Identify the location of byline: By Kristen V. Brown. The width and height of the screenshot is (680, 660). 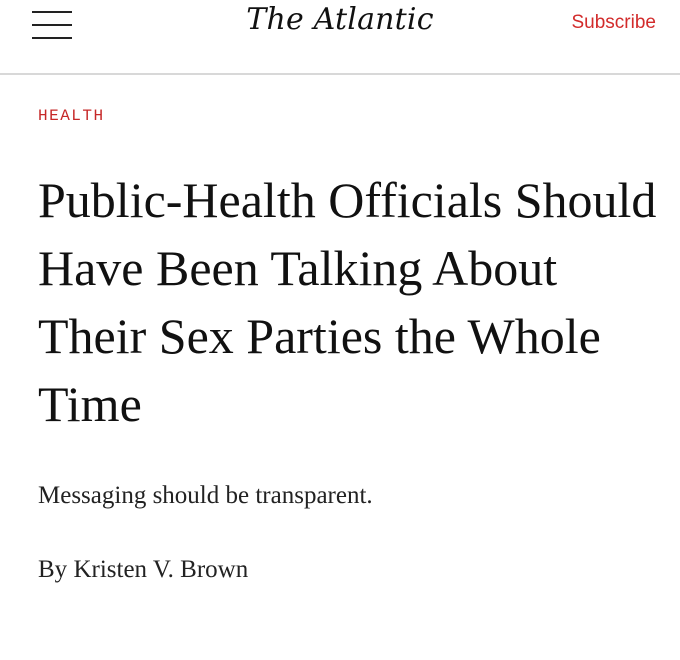
(143, 570).